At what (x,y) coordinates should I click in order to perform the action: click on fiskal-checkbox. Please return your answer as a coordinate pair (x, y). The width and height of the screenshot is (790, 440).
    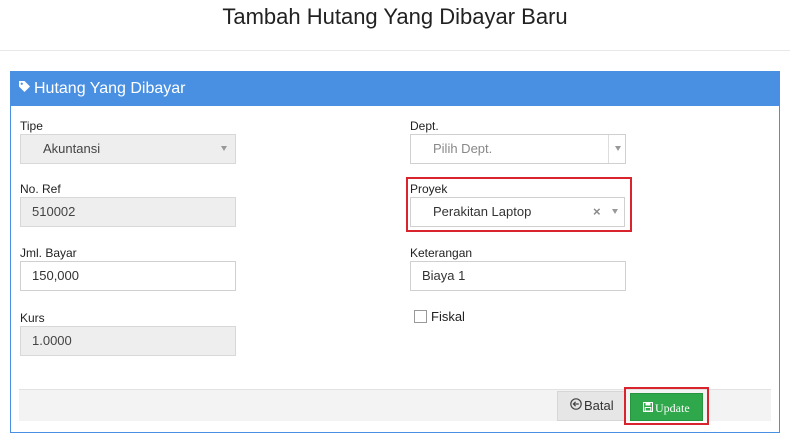
    Looking at the image, I should click on (420, 316).